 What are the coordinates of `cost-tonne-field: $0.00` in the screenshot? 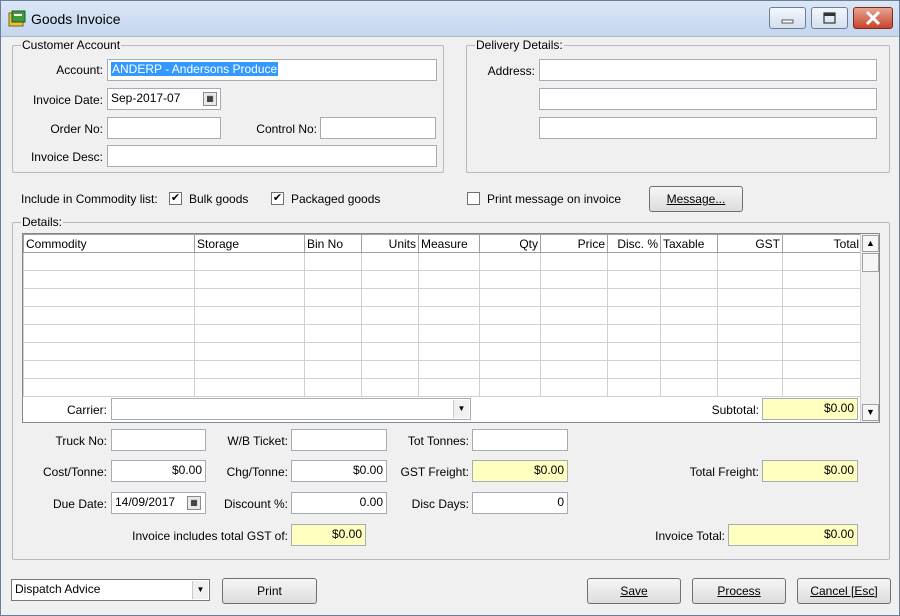 It's located at (158, 471).